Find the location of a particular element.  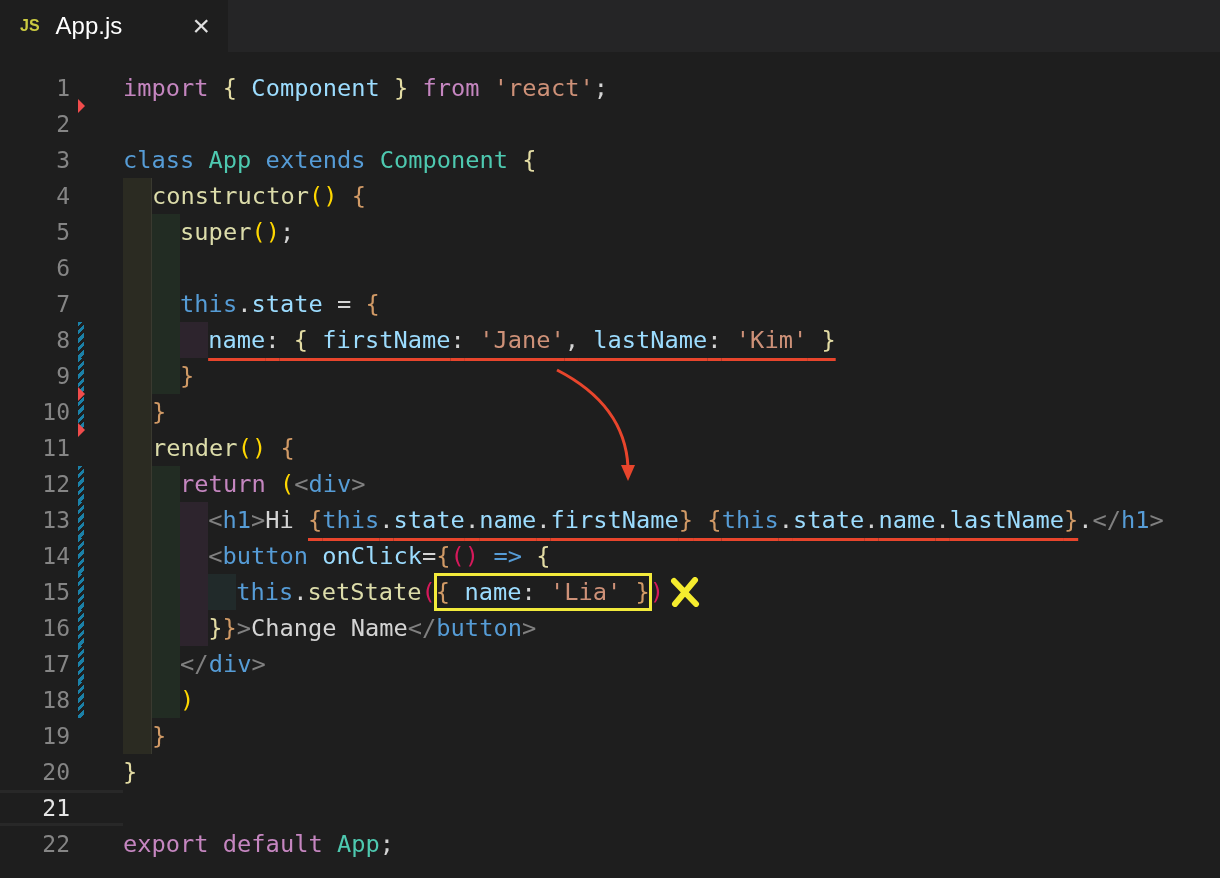

line-number: 2 is located at coordinates (62, 124).